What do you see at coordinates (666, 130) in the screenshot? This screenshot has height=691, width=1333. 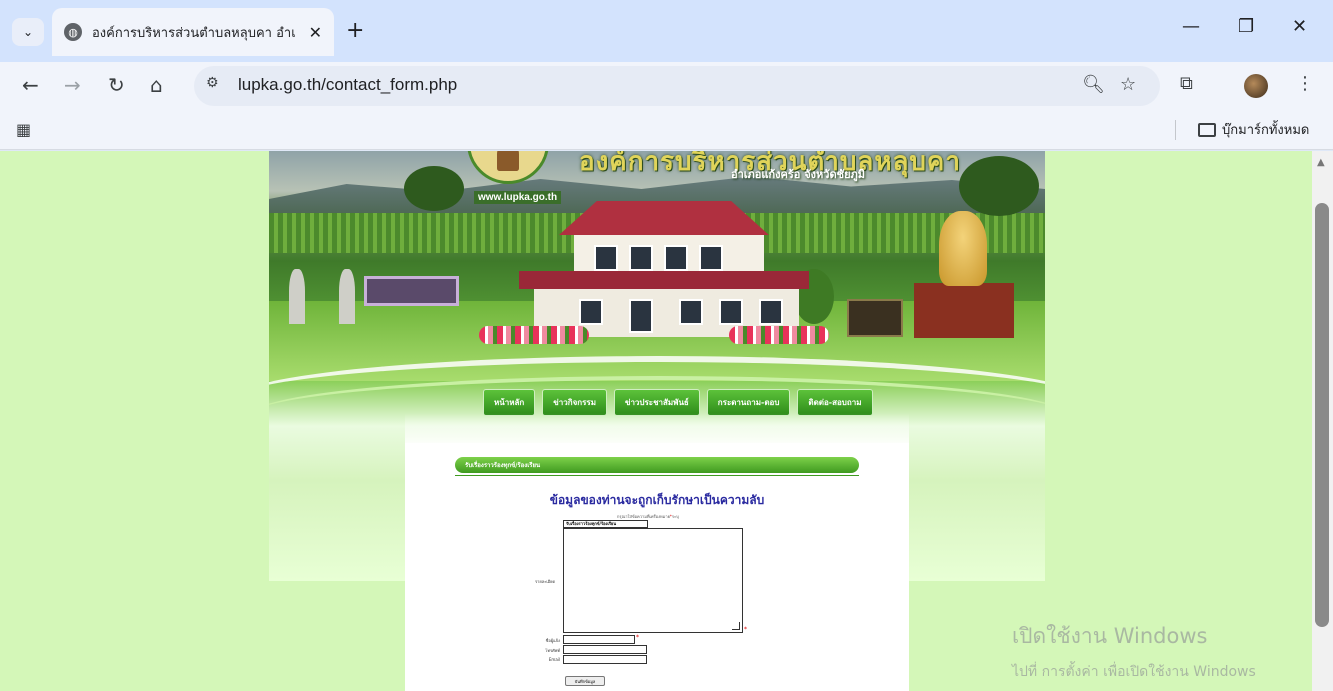 I see `bookmarks-bar: ▦ บุ๊กมาร์กทั้งหมด` at bounding box center [666, 130].